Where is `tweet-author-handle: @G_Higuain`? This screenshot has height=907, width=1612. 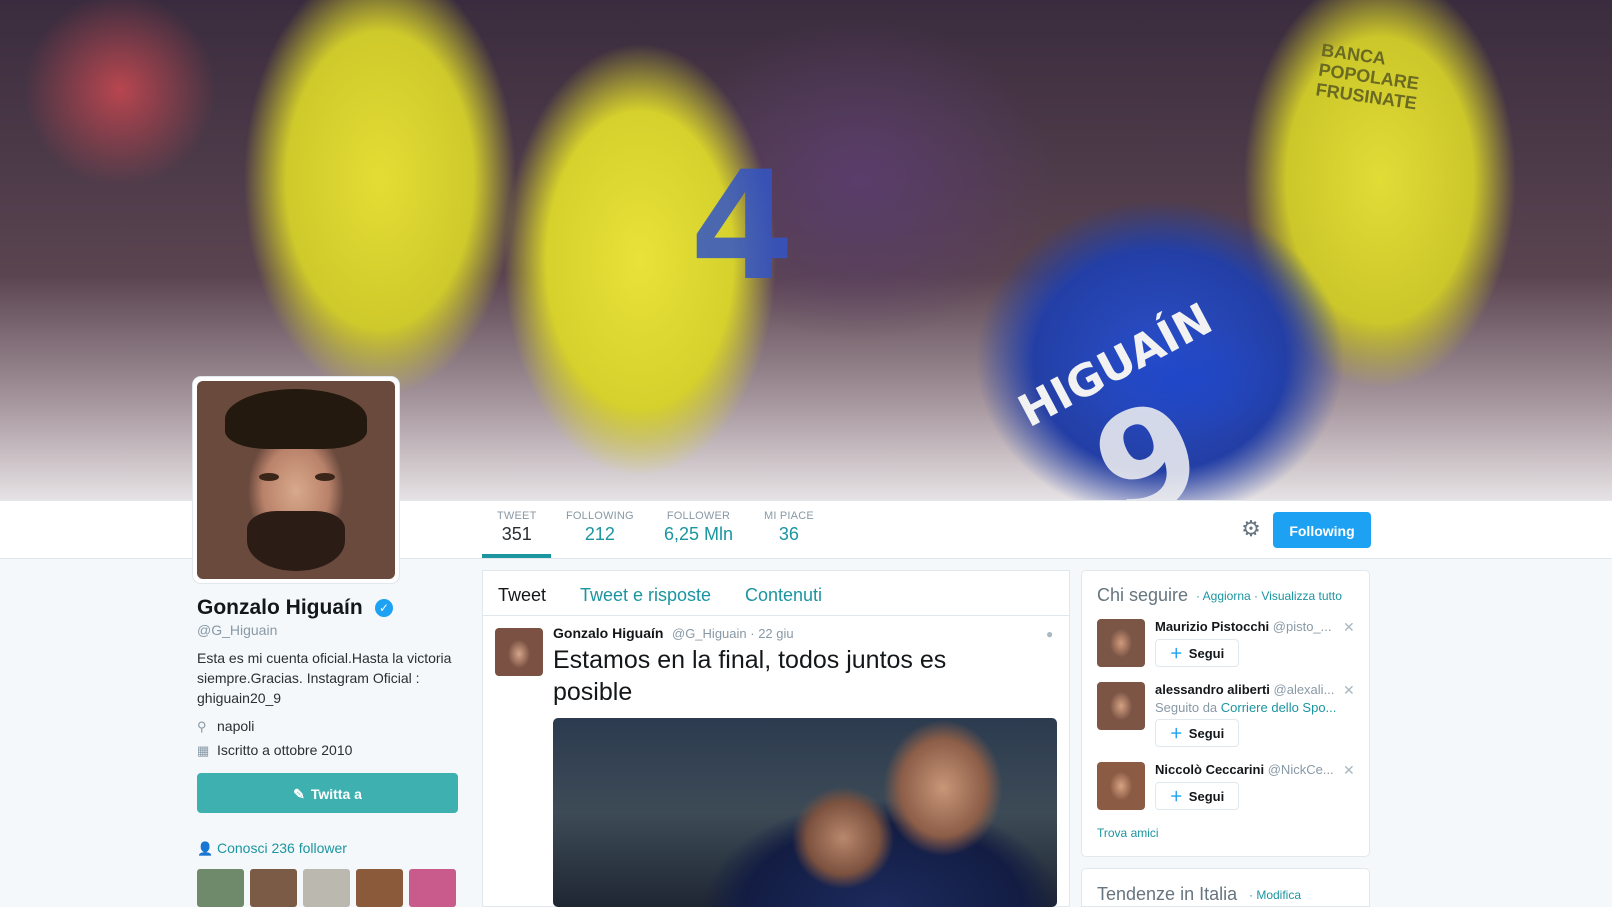
tweet-author-handle: @G_Higuain is located at coordinates (709, 633).